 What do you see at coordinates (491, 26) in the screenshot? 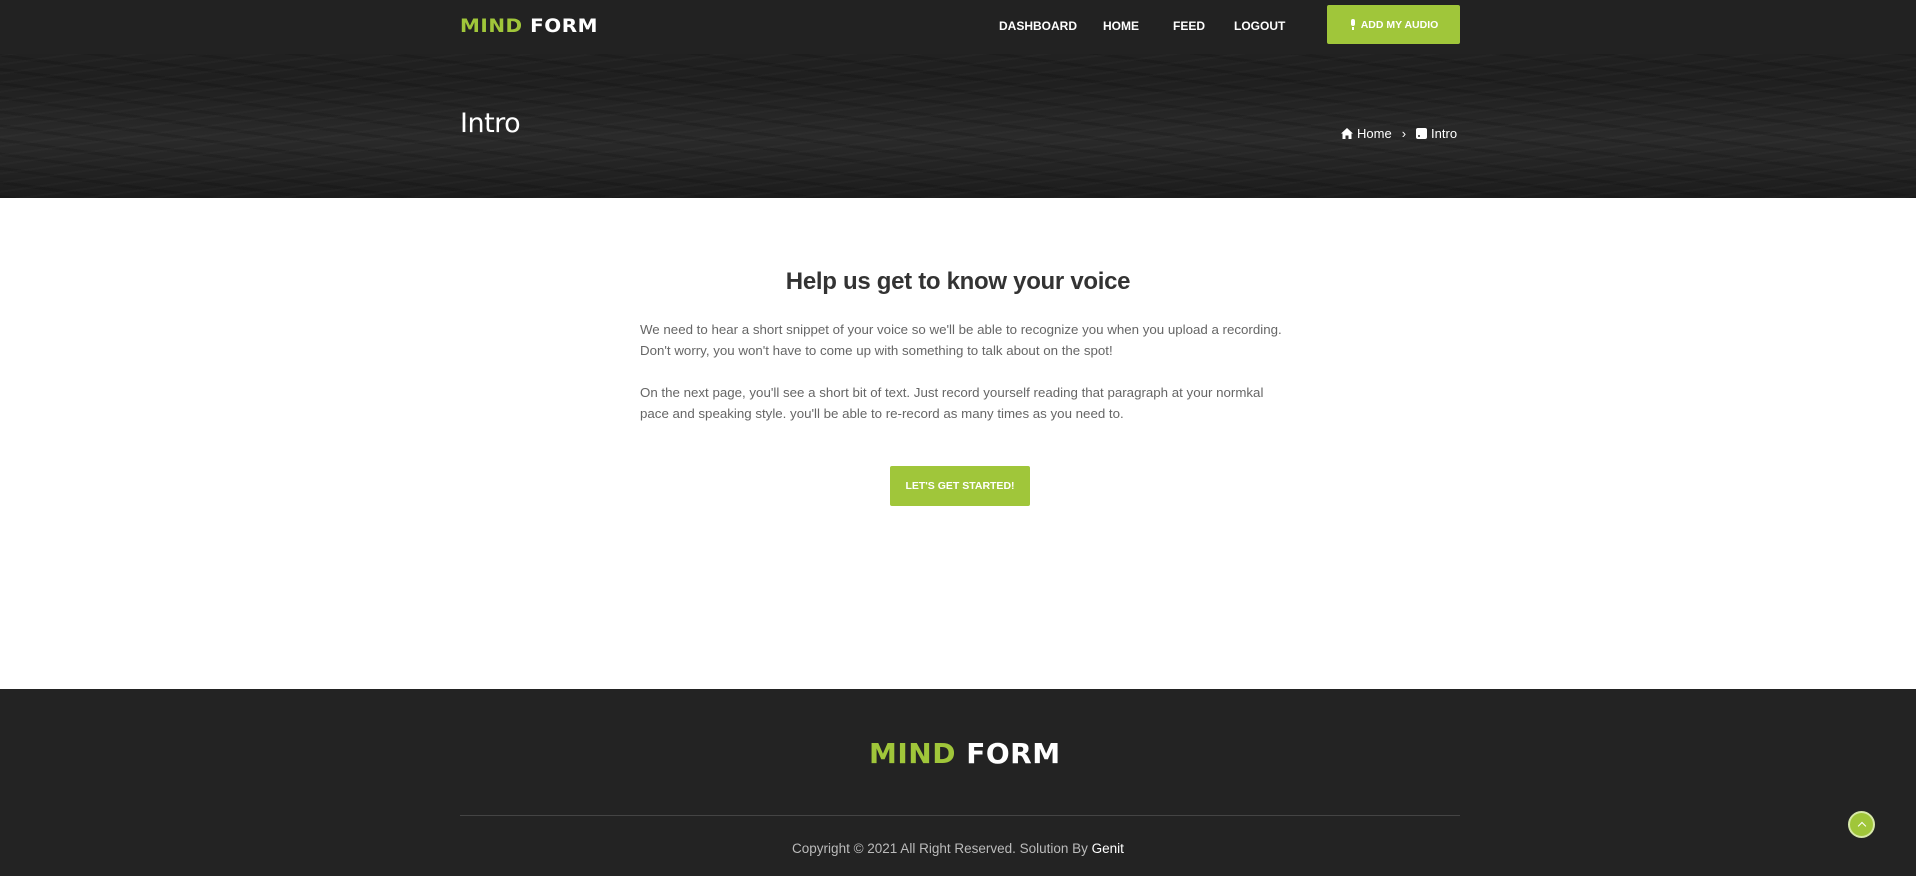
I see `logo-part-mind: MIND` at bounding box center [491, 26].